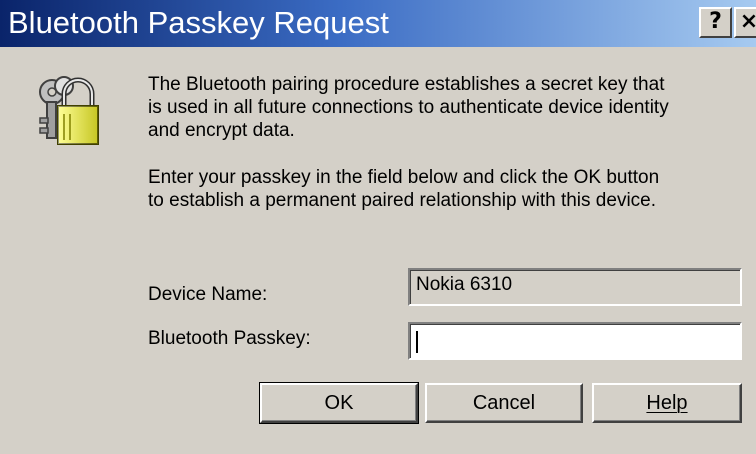  Describe the element at coordinates (339, 403) in the screenshot. I see `ok-button: OK` at that location.